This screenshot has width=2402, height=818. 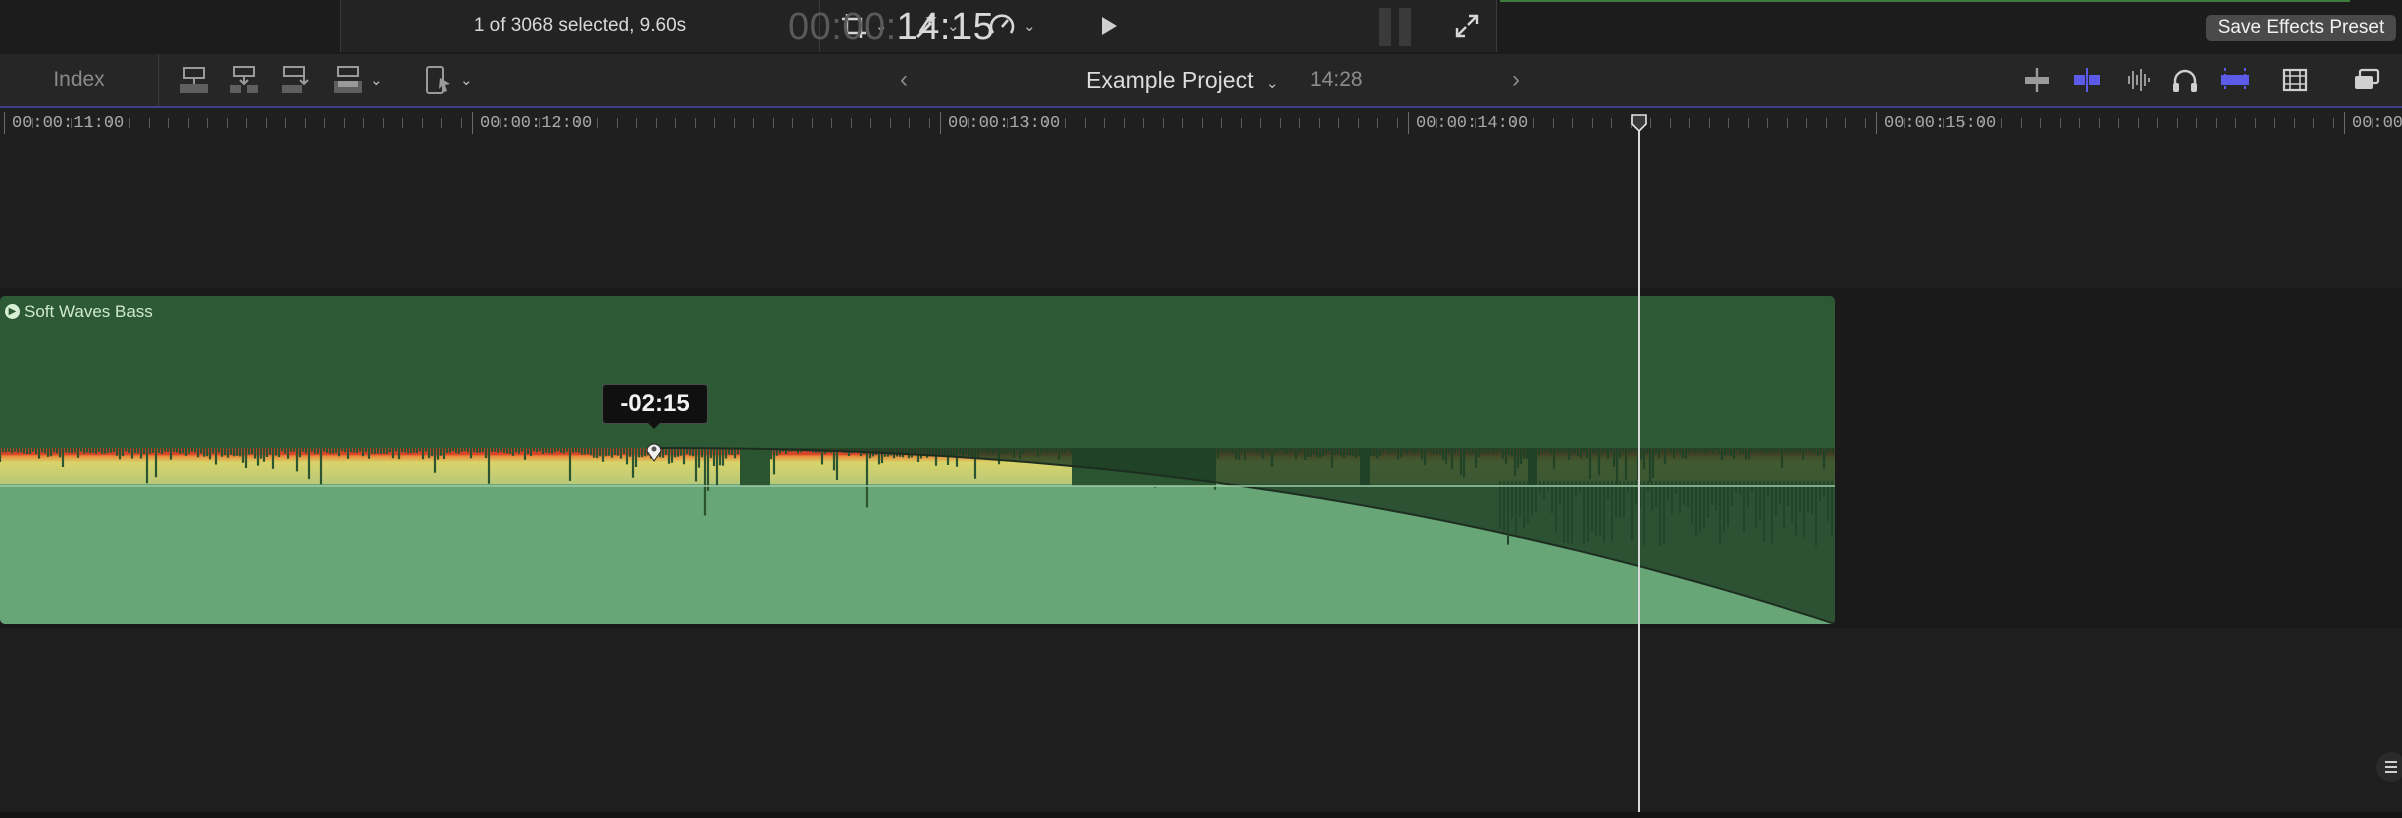 I want to click on play-button, so click(x=1109, y=26).